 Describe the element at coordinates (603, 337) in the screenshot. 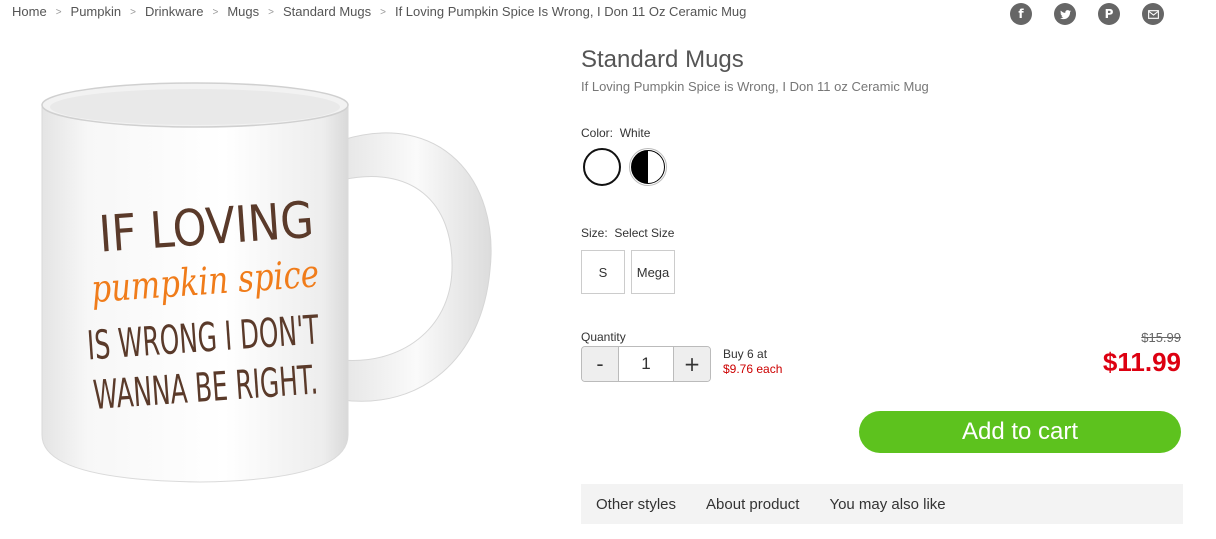

I see `quantity-label: Quantity` at that location.